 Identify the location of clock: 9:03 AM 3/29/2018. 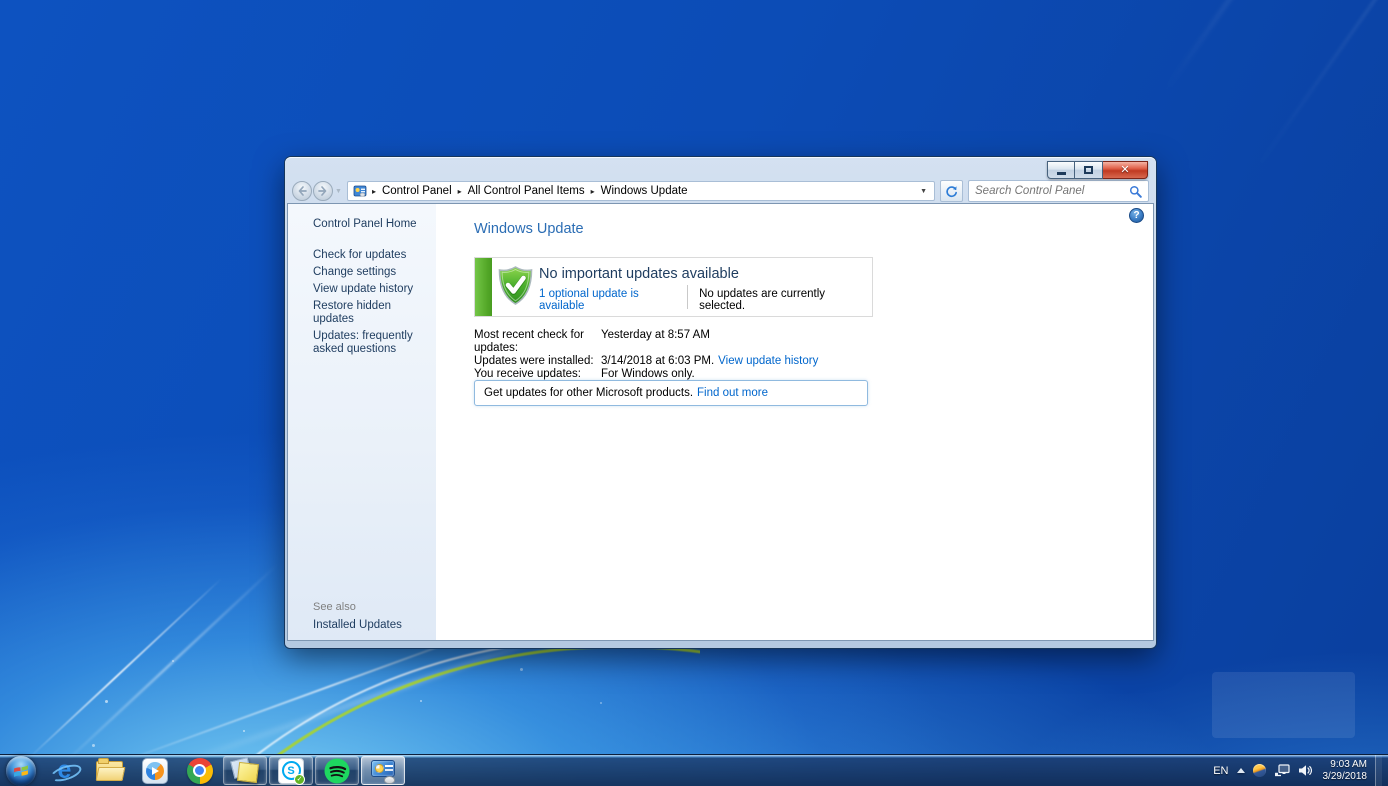
(1344, 770).